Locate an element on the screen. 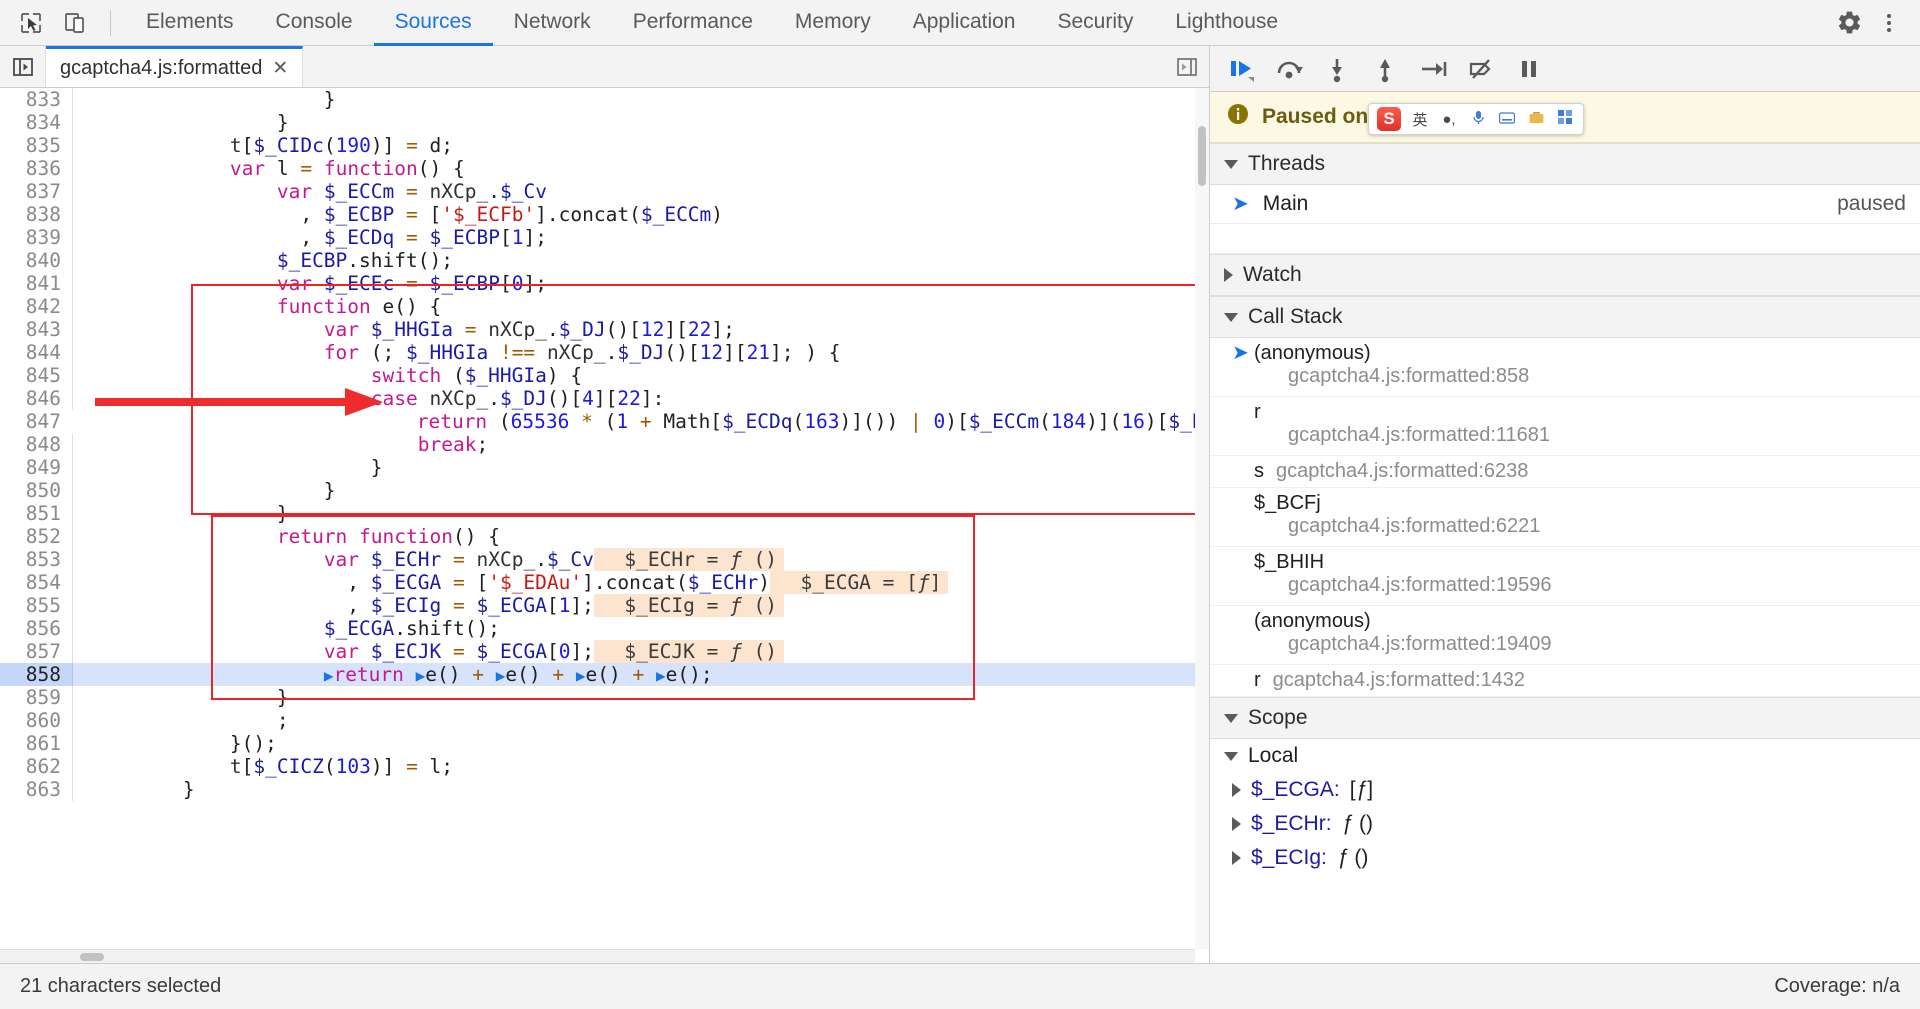 This screenshot has height=1009, width=1920. line-number: 862 is located at coordinates (36, 766).